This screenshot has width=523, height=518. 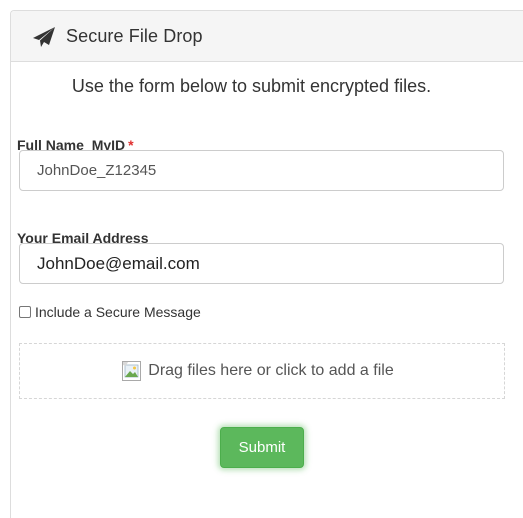 What do you see at coordinates (267, 36) in the screenshot?
I see `panel-header: Secure File Drop` at bounding box center [267, 36].